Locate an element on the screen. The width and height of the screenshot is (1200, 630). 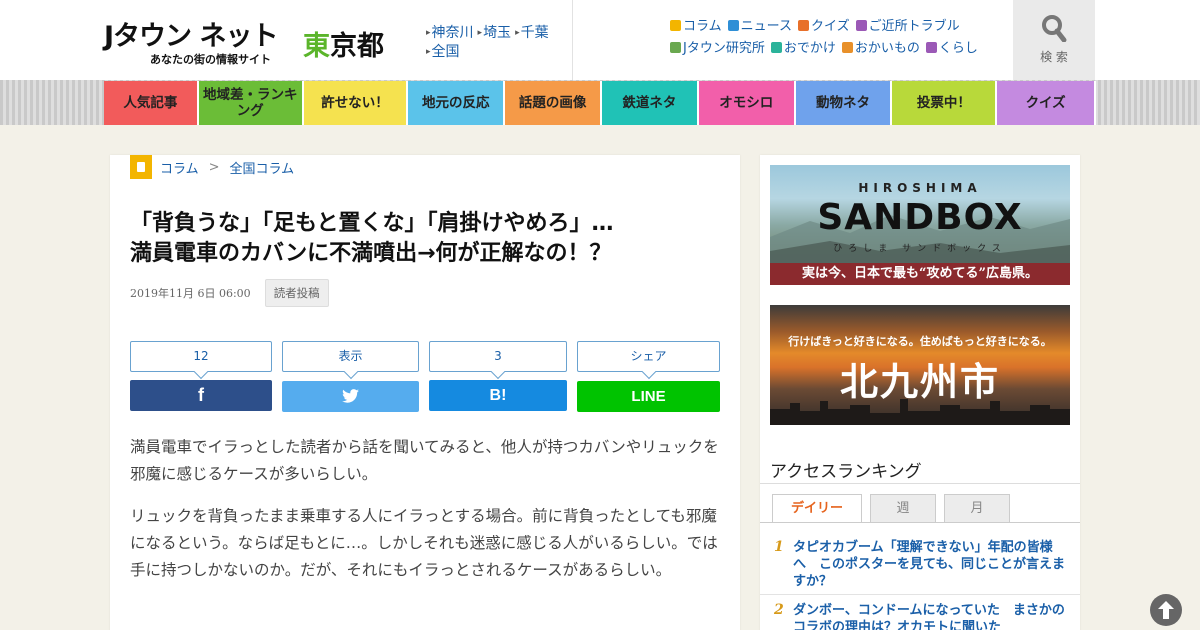
breadcrumb: コラム > 全国コラム is located at coordinates (212, 167).